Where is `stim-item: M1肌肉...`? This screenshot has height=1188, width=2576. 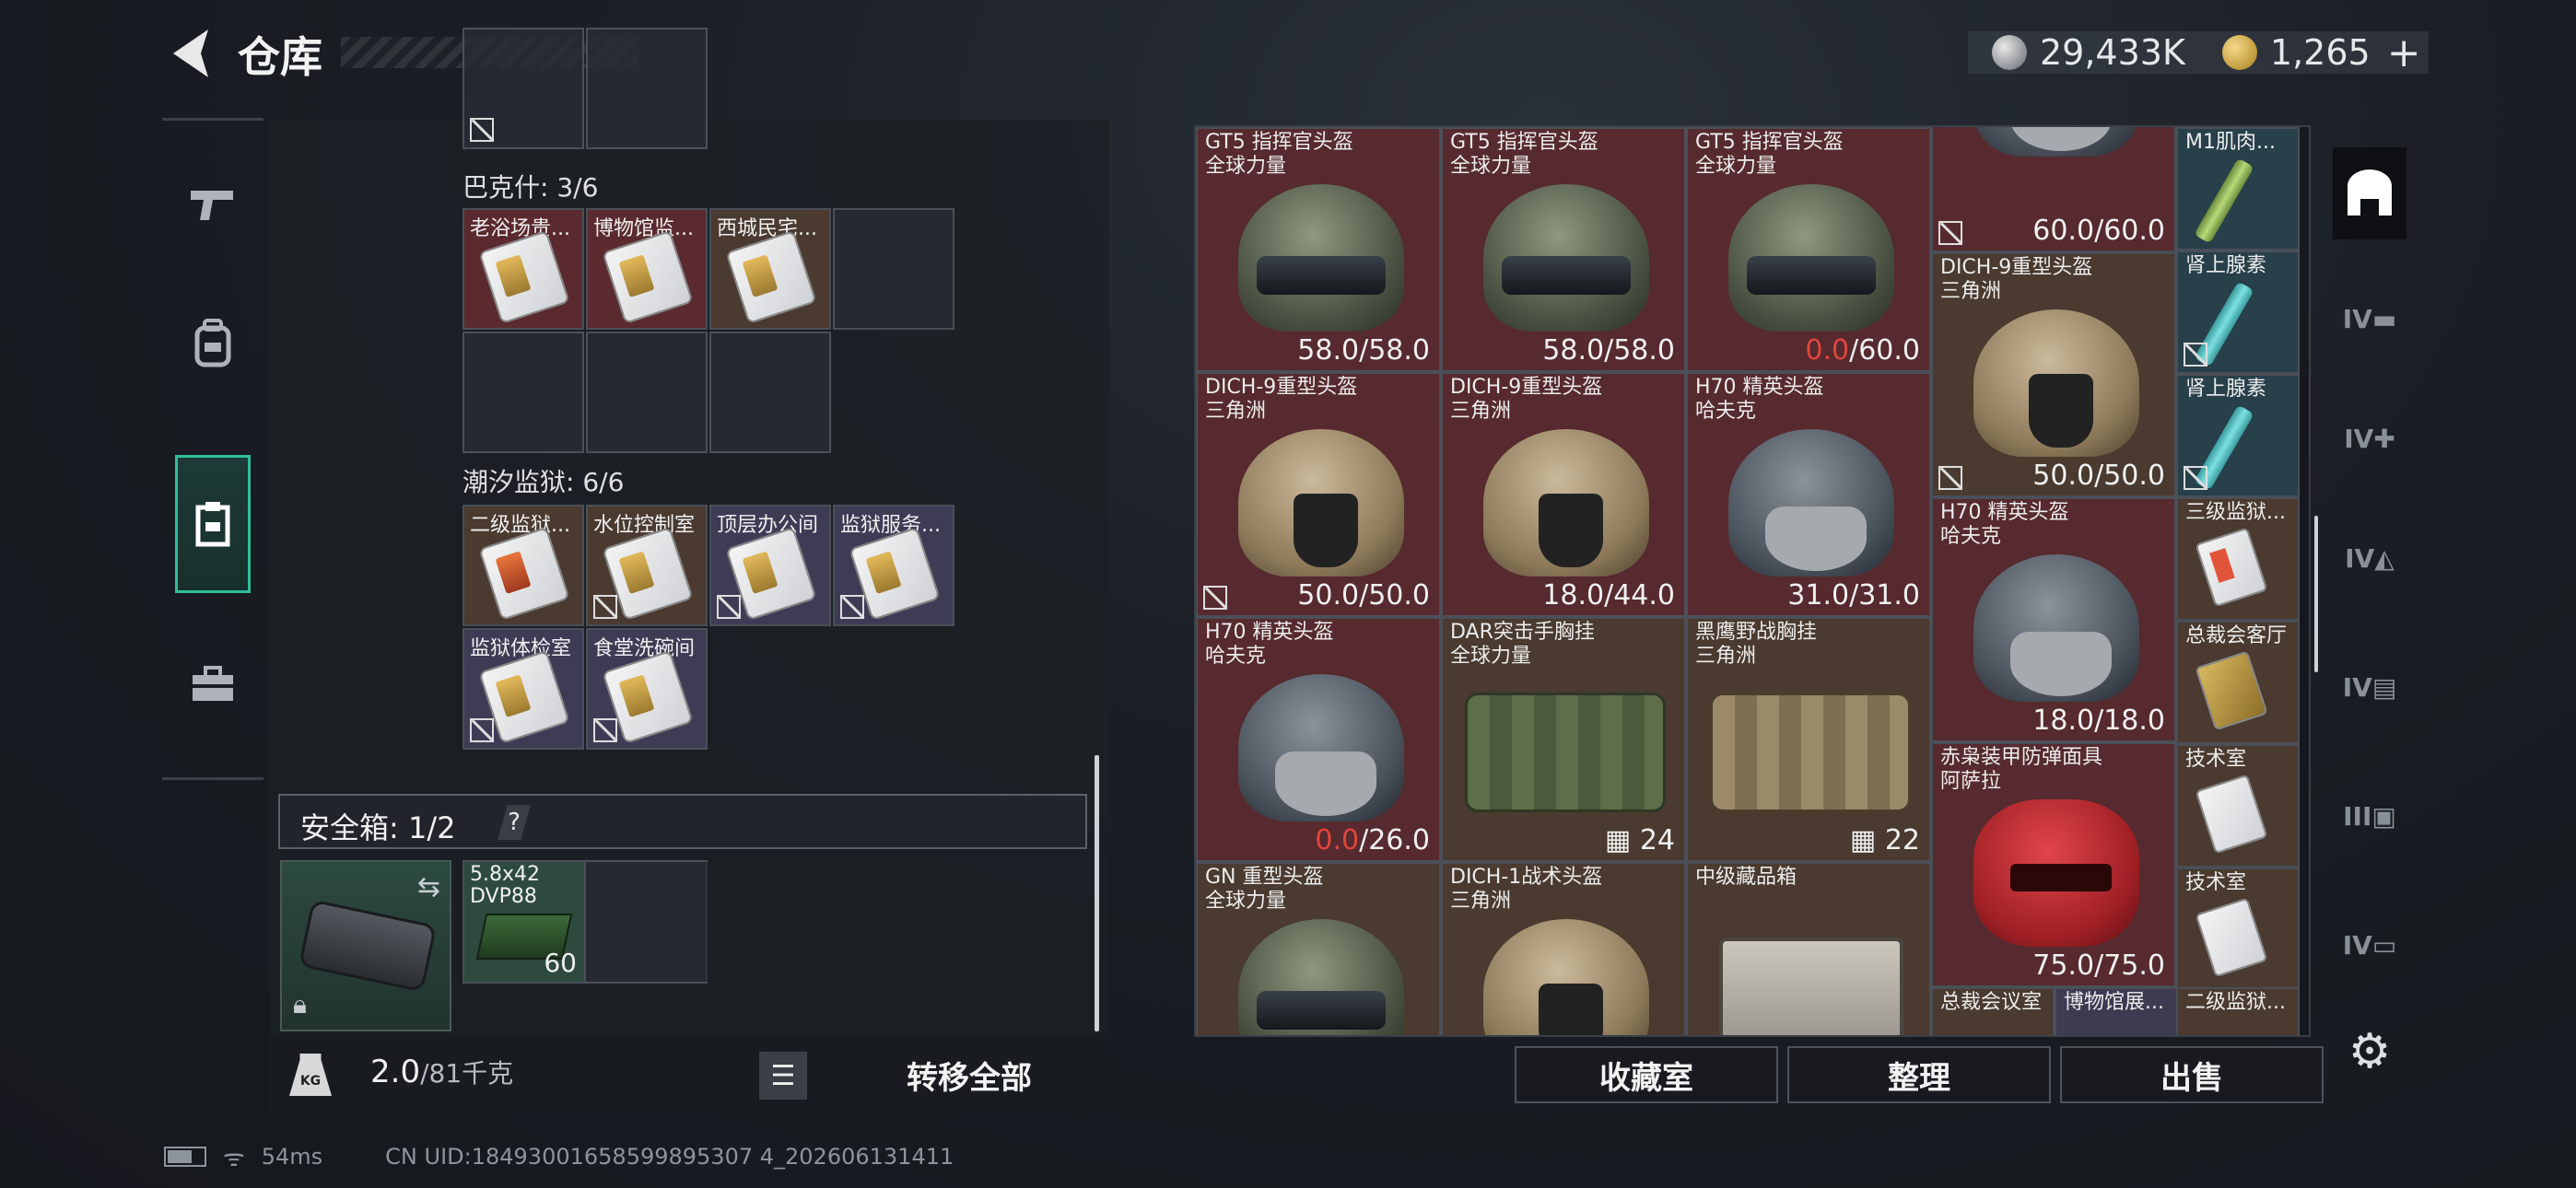
stim-item: M1肌肉... is located at coordinates (2238, 189).